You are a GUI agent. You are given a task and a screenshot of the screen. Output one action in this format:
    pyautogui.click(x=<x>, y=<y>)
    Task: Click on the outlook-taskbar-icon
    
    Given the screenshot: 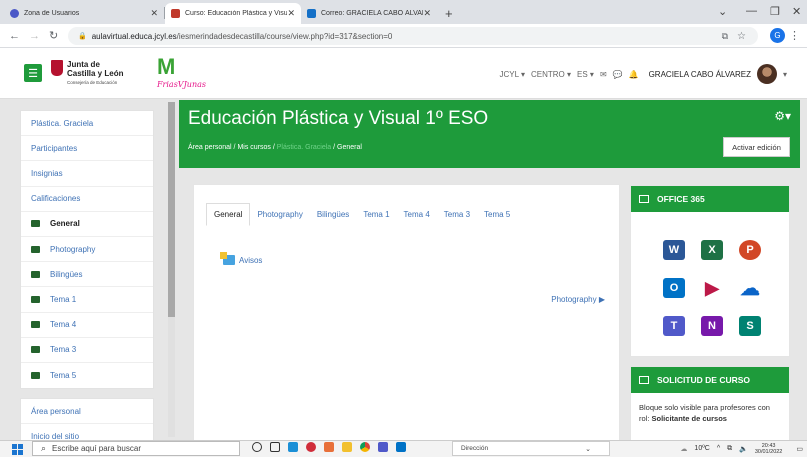 What is the action you would take?
    pyautogui.click(x=401, y=447)
    